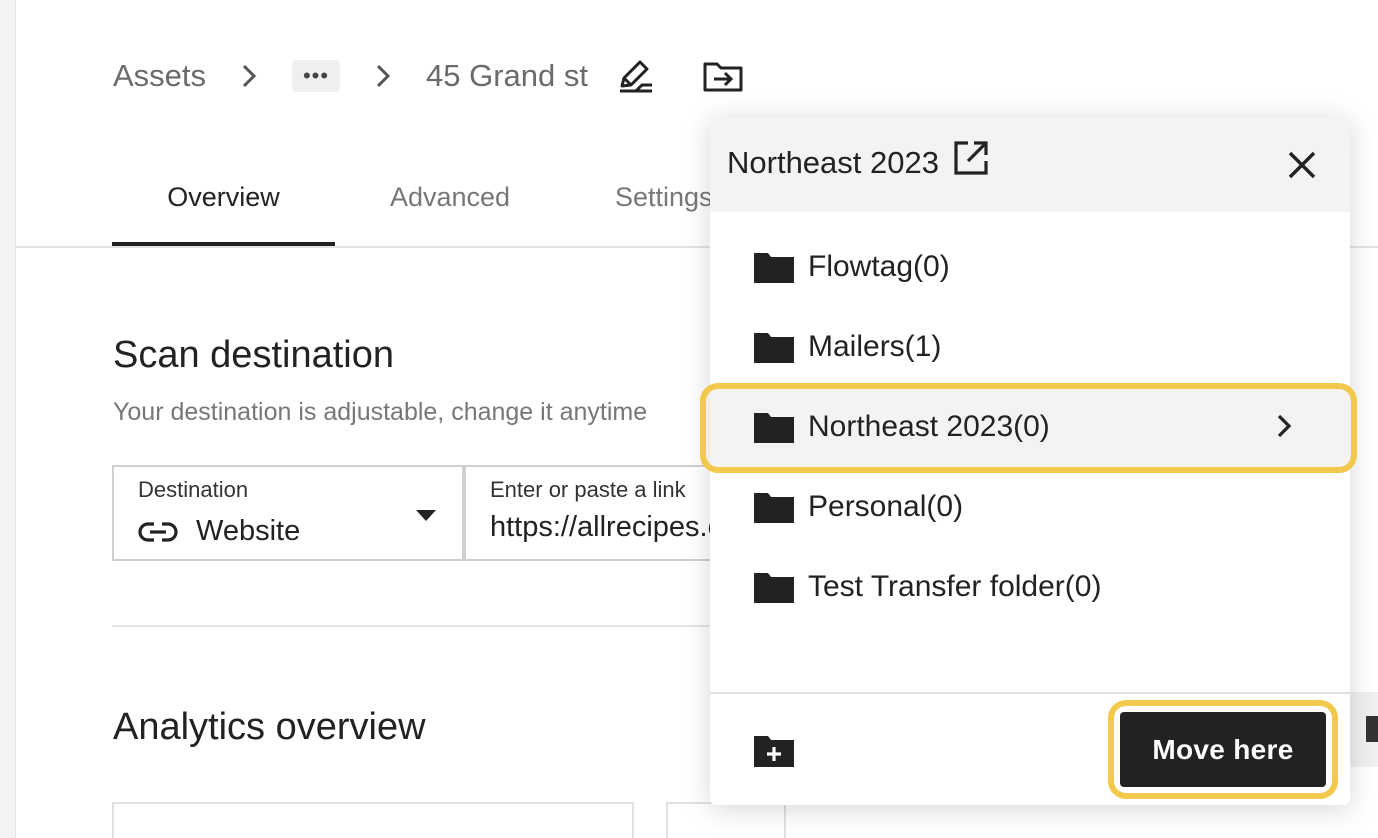 This screenshot has height=838, width=1378. Describe the element at coordinates (316, 76) in the screenshot. I see `breadcrumb-ellipsis-button: •••` at that location.